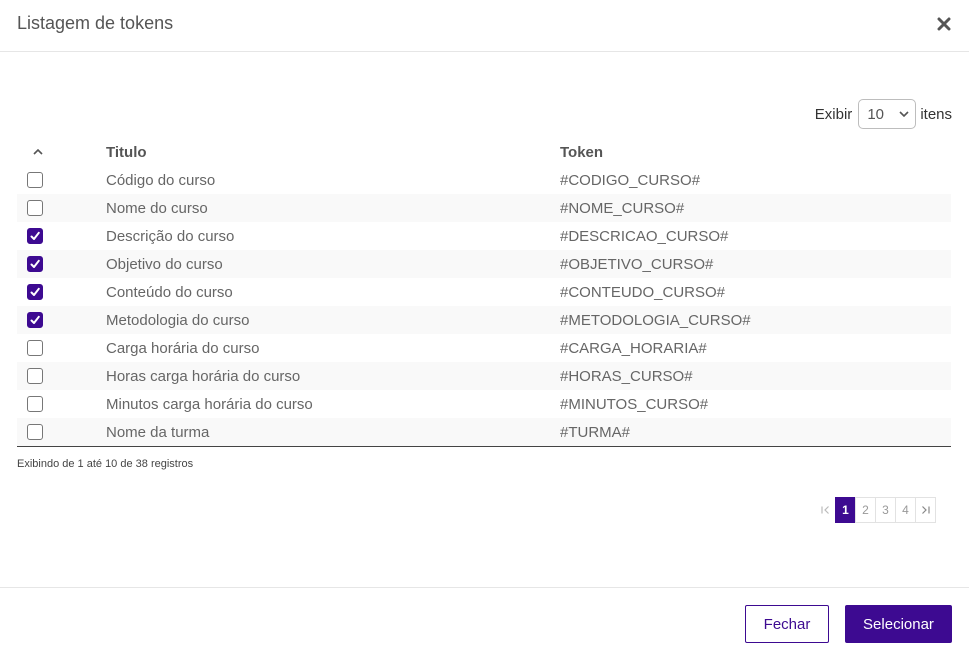  What do you see at coordinates (203, 376) in the screenshot?
I see `row-title: Horas carga horária do curso` at bounding box center [203, 376].